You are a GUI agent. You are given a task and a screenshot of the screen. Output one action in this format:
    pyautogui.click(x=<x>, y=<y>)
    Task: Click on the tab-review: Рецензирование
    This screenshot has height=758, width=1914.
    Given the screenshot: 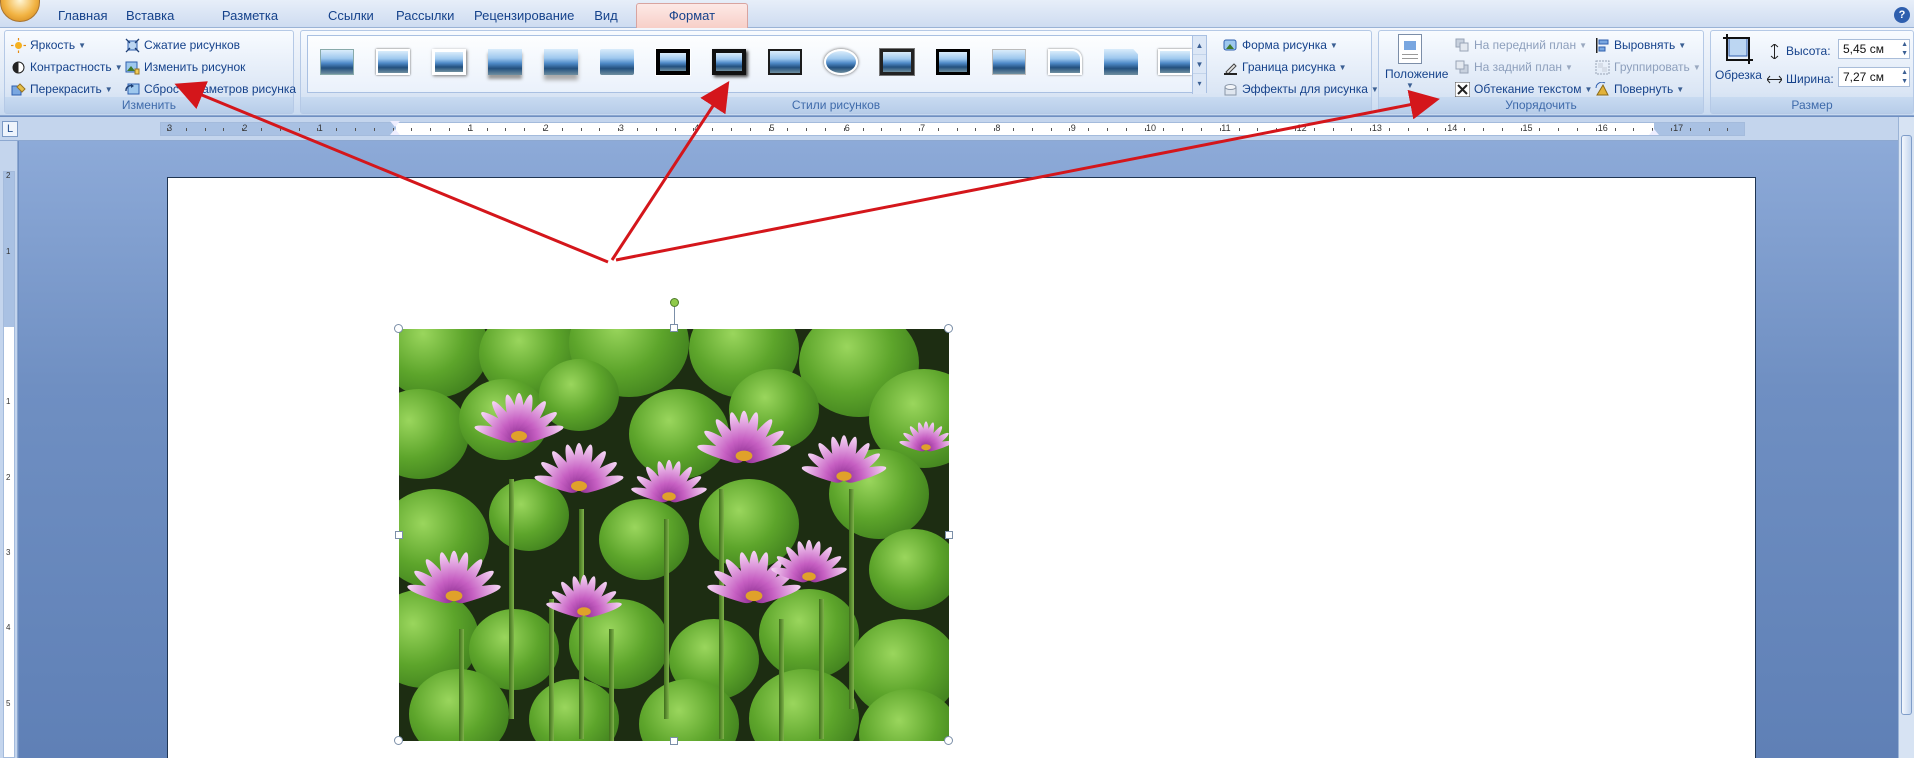 What is the action you would take?
    pyautogui.click(x=524, y=17)
    